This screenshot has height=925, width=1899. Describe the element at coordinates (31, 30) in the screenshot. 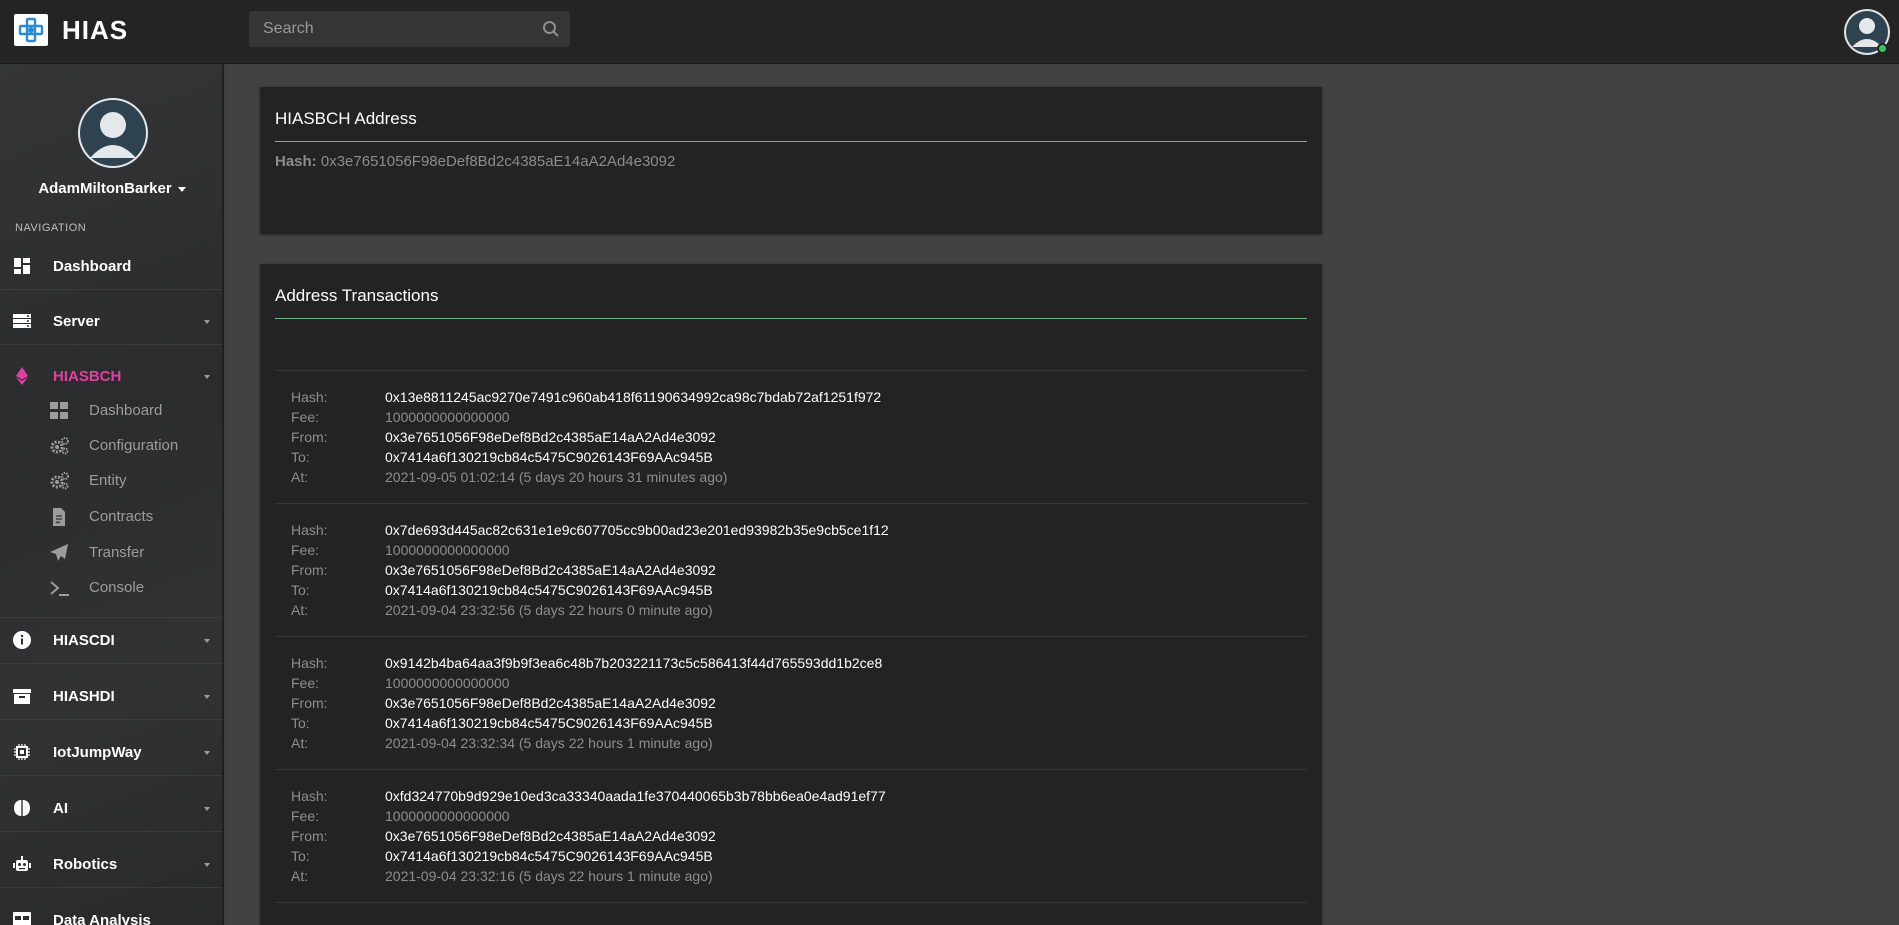

I see `hias-logo-icon` at that location.